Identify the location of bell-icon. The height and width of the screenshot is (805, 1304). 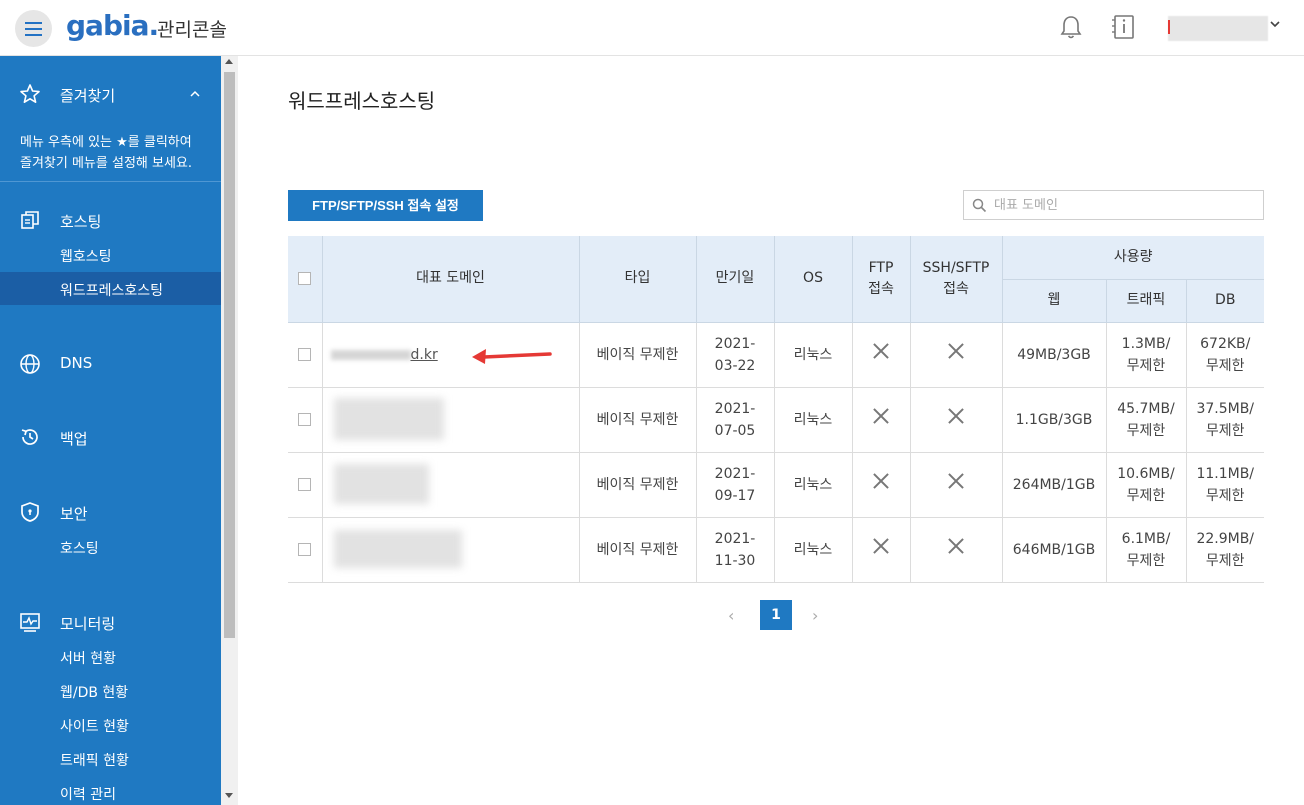
(1071, 27).